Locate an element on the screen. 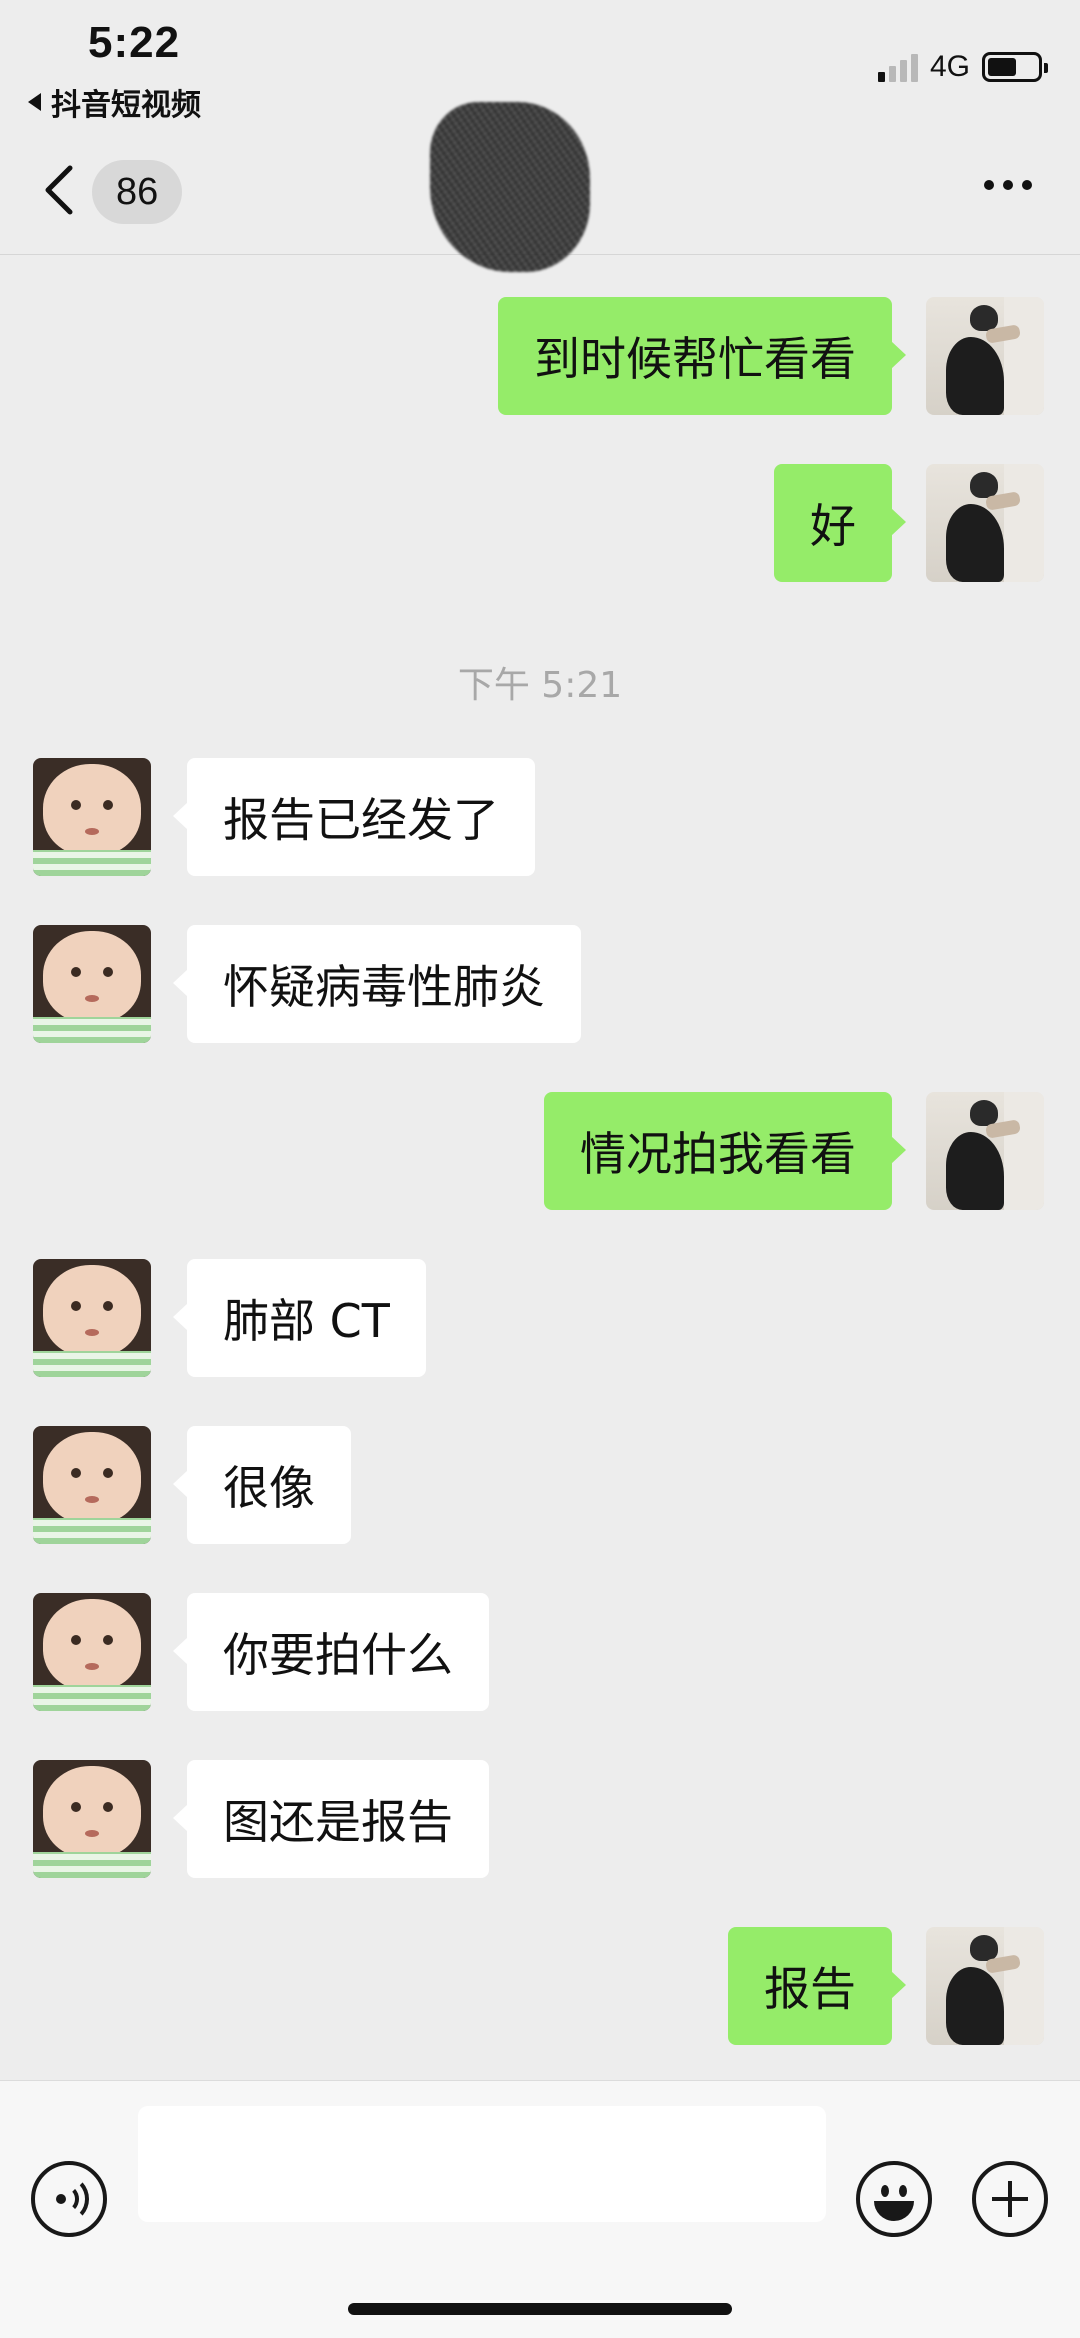 This screenshot has width=1080, height=2338. message-bubble: 怀疑病毒性肺炎 is located at coordinates (377, 984).